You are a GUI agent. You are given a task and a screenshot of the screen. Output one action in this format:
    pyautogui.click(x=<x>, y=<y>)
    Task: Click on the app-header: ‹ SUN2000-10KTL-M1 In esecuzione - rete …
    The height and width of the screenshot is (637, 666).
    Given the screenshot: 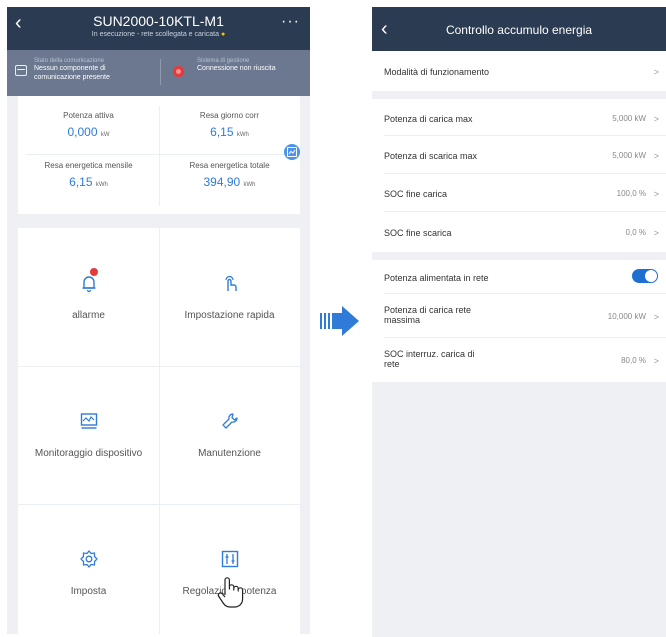 What is the action you would take?
    pyautogui.click(x=158, y=28)
    